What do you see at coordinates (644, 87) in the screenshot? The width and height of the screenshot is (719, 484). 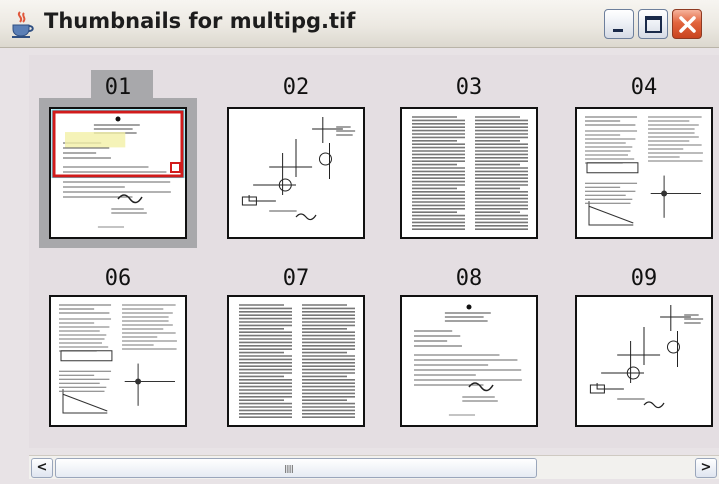 I see `thumbnail-label: 04` at bounding box center [644, 87].